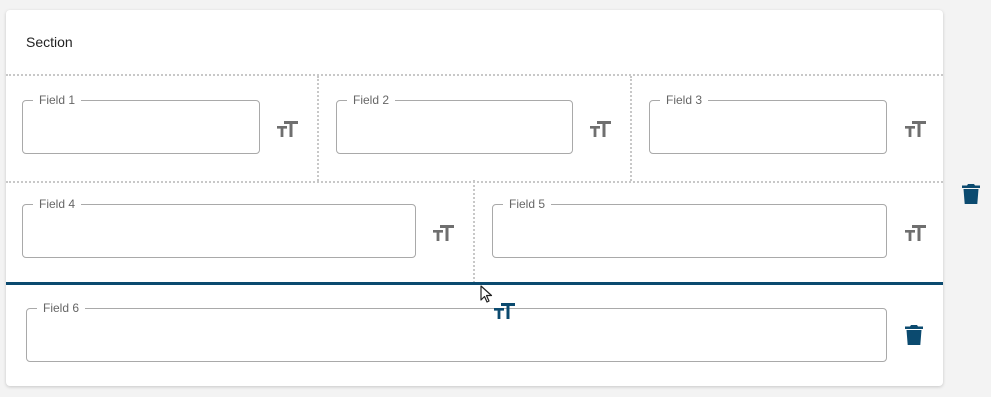  I want to click on field-6-input: Field 6, so click(456, 331).